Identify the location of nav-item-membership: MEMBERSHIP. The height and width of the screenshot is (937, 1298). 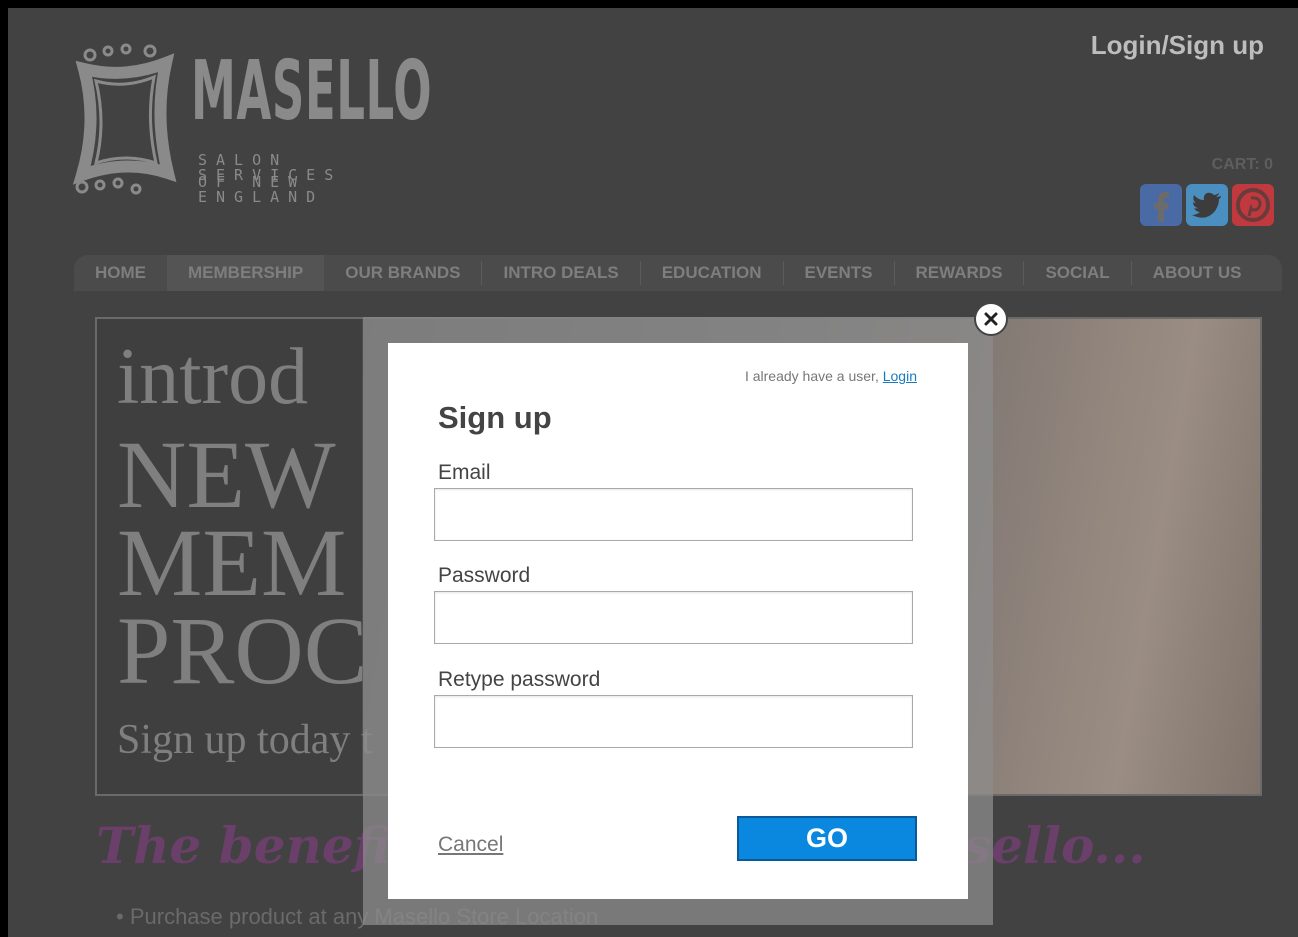
(246, 273).